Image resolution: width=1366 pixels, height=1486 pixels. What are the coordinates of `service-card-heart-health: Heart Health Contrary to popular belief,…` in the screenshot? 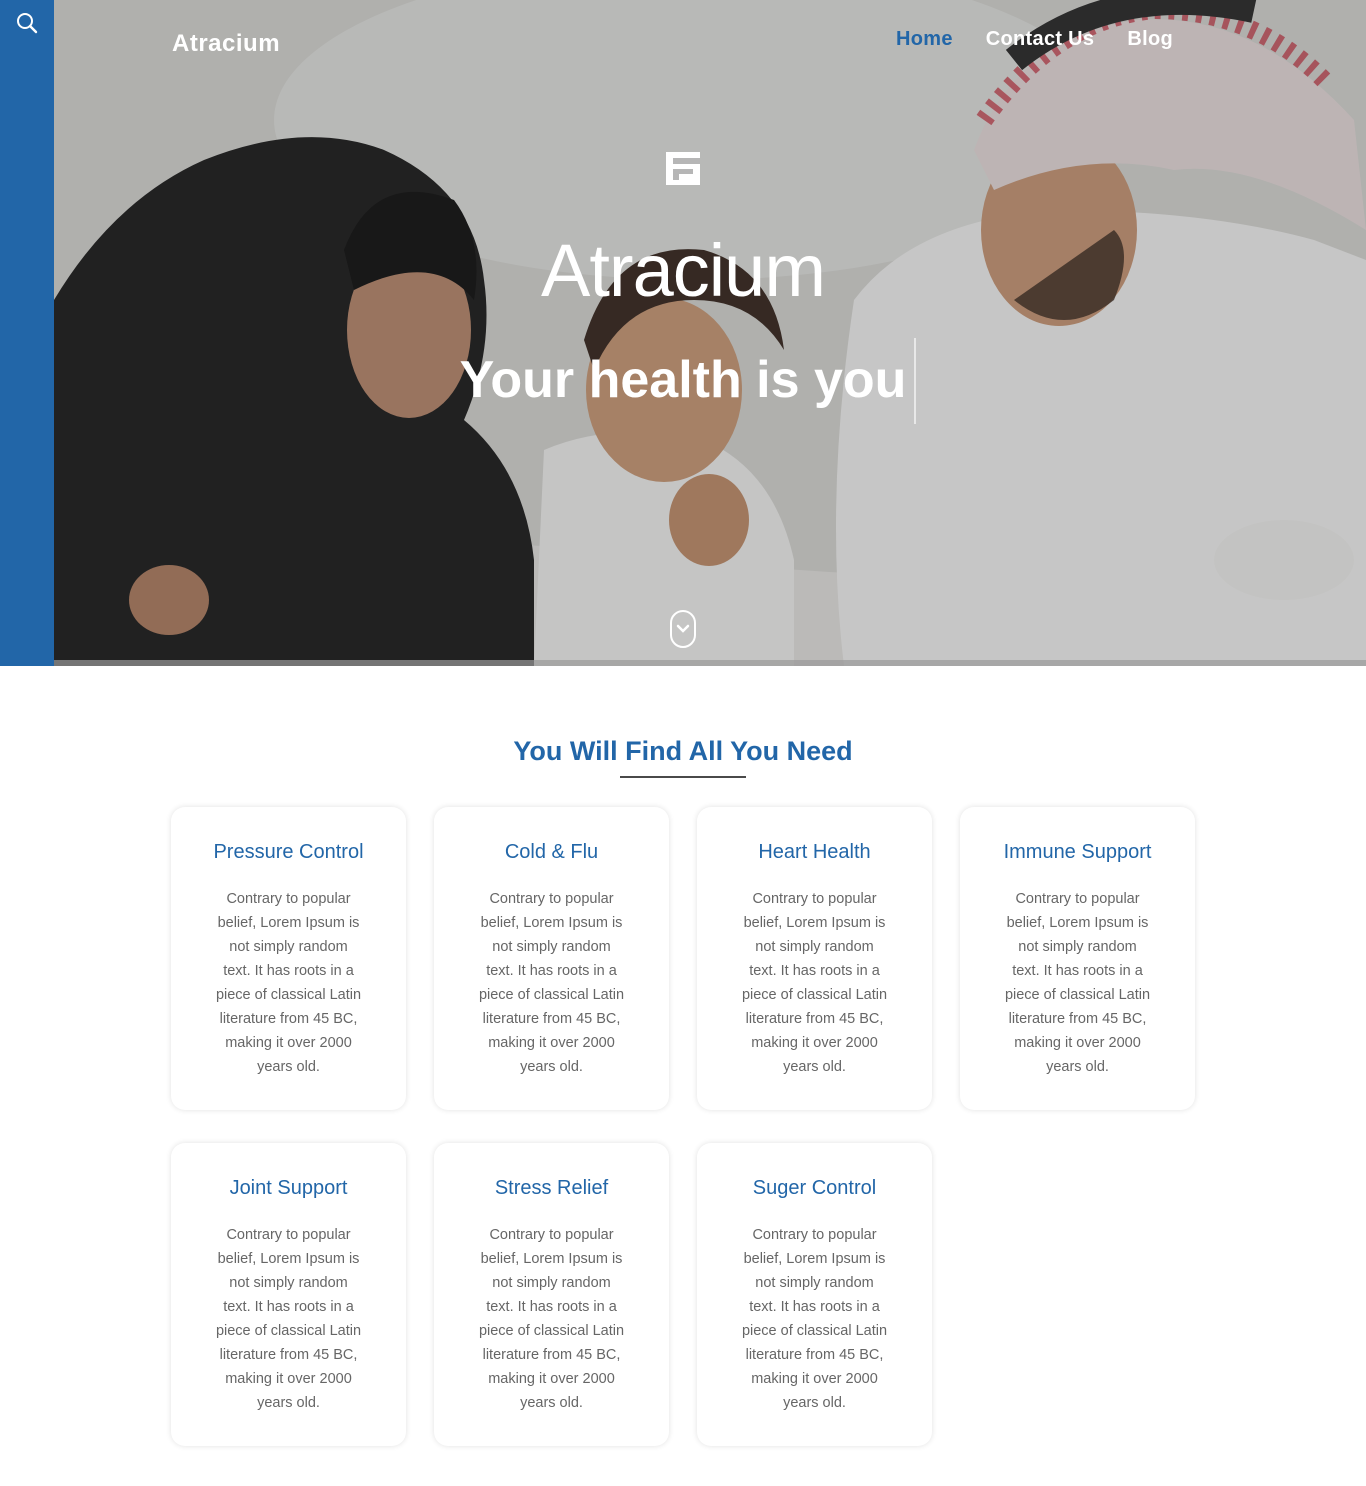 It's located at (814, 958).